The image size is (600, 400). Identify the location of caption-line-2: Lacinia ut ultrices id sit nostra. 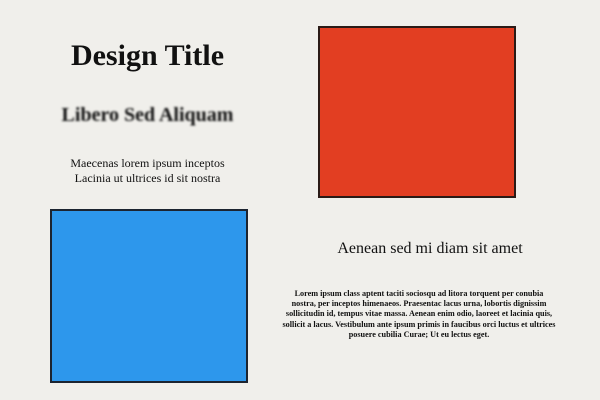
(147, 178).